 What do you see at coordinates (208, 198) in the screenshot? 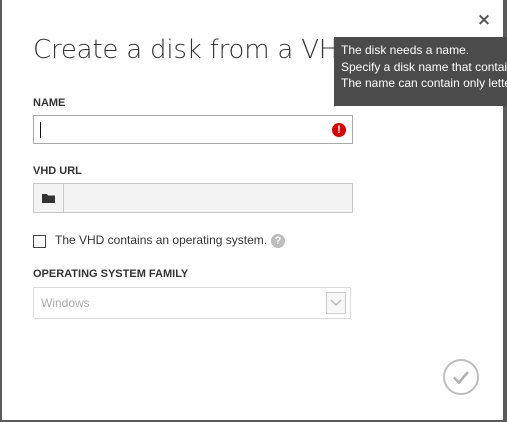
I see `vhd-url-input` at bounding box center [208, 198].